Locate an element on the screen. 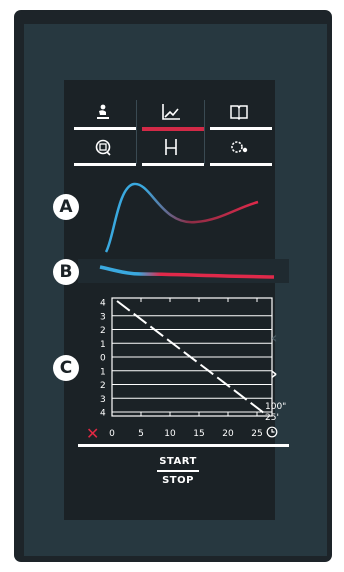 Image resolution: width=344 pixels, height=572 pixels. prev-arrow: ‹ is located at coordinates (274, 337).